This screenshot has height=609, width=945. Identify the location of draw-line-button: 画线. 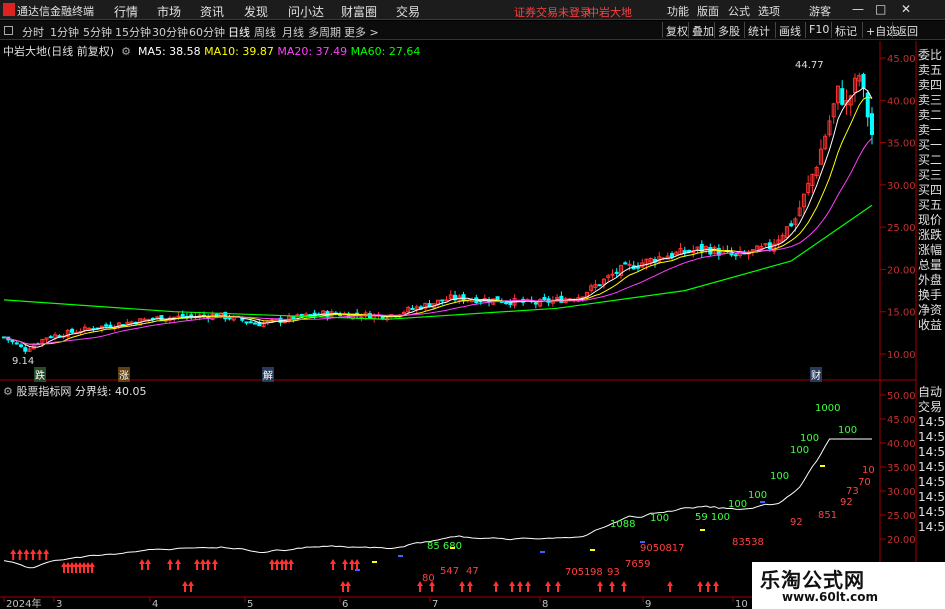
(789, 30).